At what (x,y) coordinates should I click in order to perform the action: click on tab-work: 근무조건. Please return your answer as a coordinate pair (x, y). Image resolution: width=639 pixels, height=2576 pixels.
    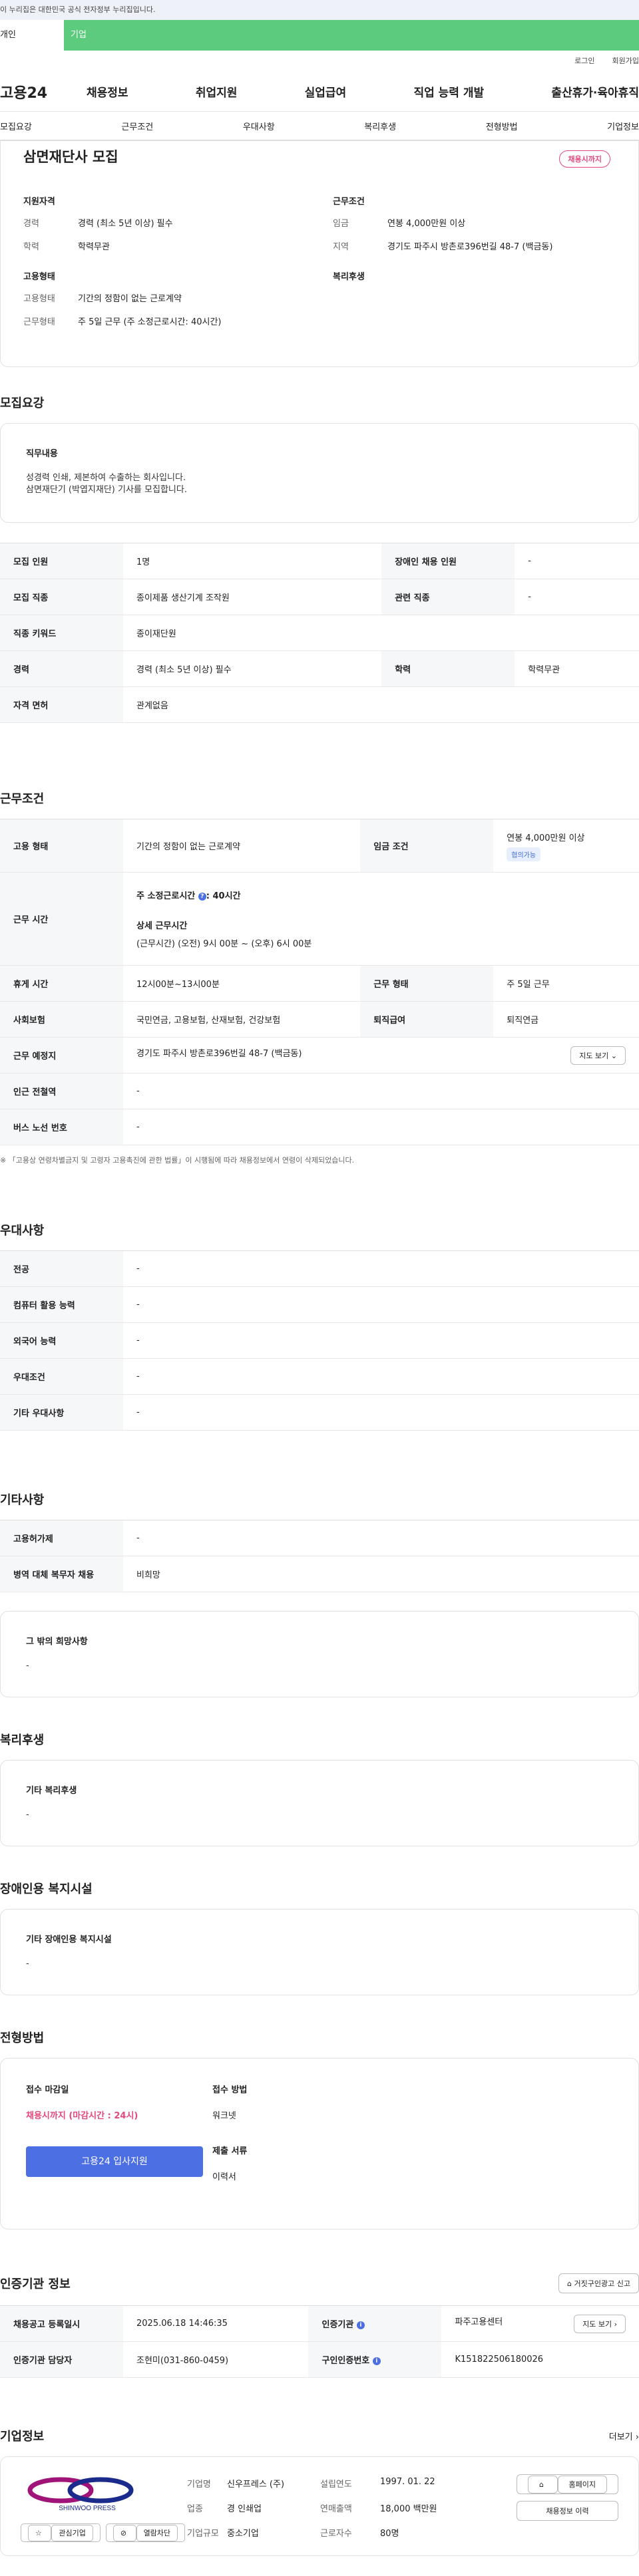
    Looking at the image, I should click on (137, 126).